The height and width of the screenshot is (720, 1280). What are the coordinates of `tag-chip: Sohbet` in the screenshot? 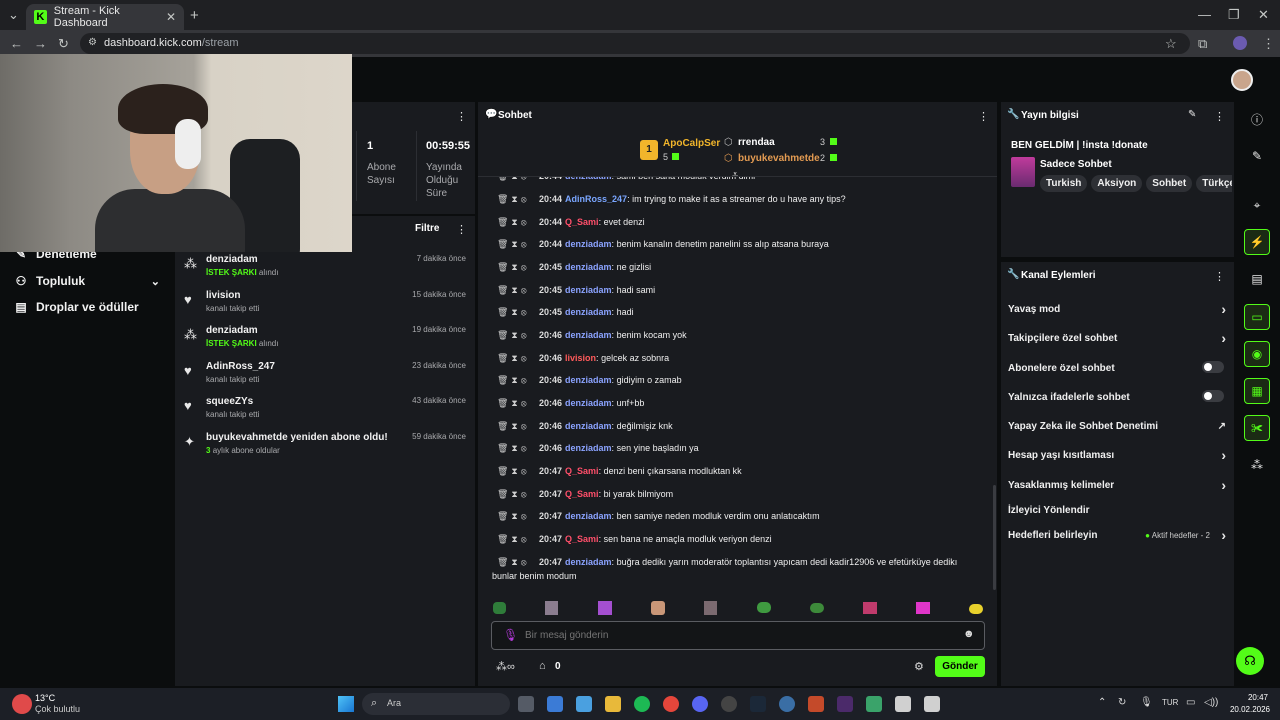 It's located at (1169, 183).